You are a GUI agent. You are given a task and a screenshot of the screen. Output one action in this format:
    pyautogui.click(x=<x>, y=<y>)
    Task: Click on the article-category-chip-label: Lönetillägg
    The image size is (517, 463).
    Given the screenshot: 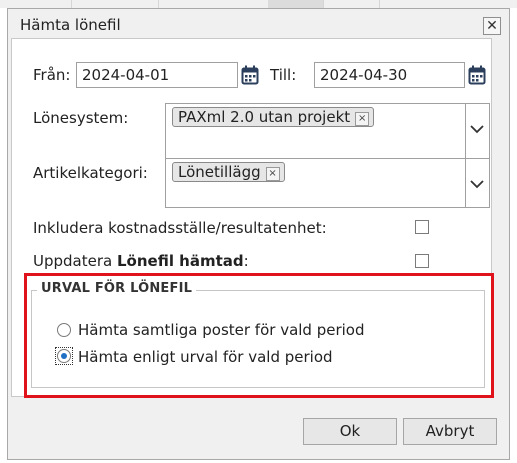 What is the action you would take?
    pyautogui.click(x=219, y=172)
    